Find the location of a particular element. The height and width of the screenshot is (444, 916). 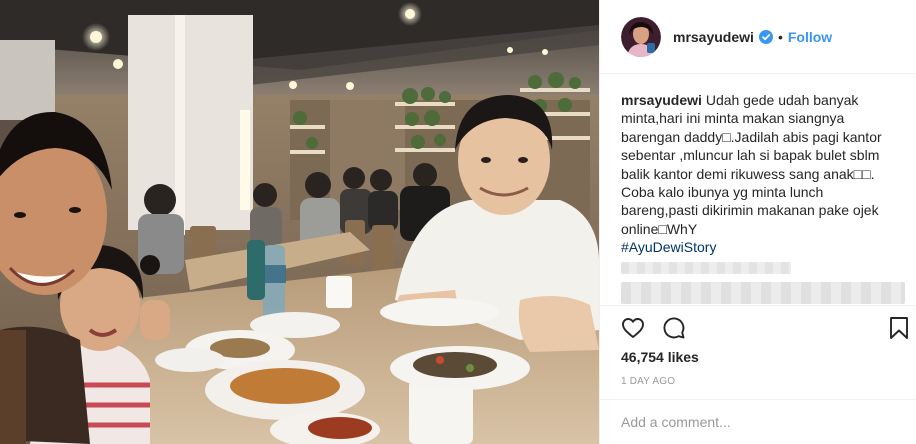

likes-count: 46,754 likes is located at coordinates (660, 357).